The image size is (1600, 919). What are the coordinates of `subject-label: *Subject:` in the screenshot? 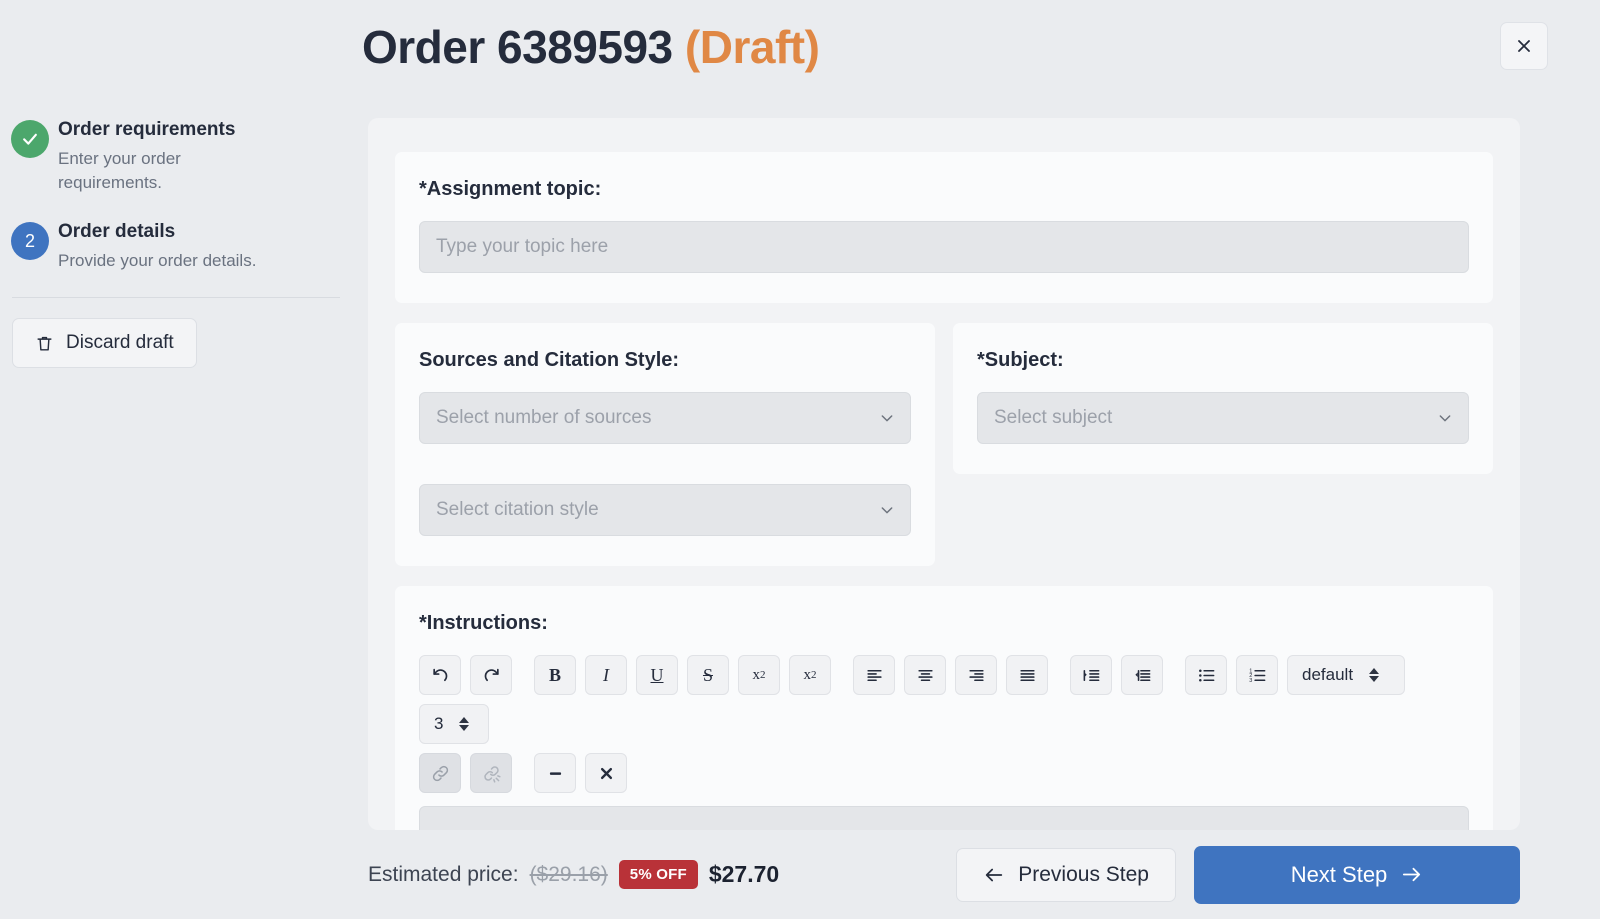 It's located at (1020, 360).